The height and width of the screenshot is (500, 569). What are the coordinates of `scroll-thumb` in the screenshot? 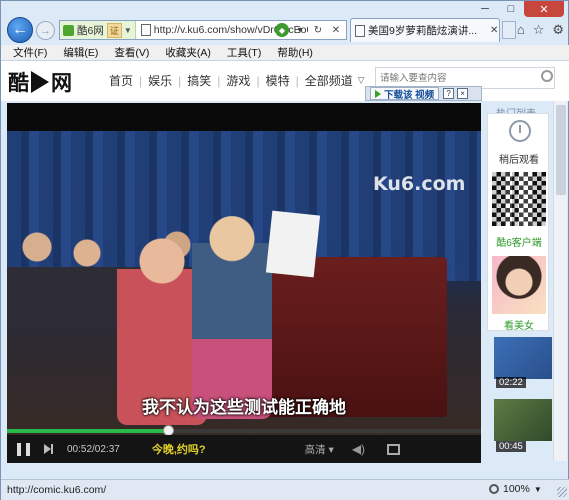 It's located at (561, 150).